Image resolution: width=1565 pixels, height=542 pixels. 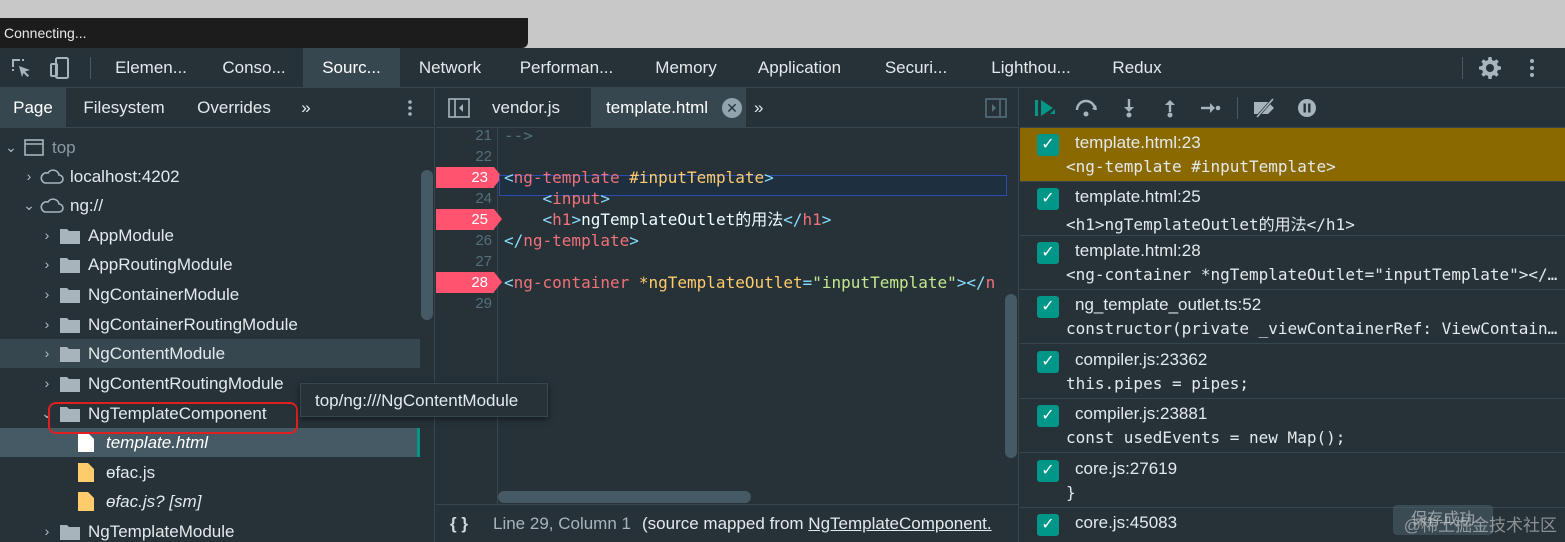 What do you see at coordinates (686, 68) in the screenshot?
I see `tab-memory: Memory` at bounding box center [686, 68].